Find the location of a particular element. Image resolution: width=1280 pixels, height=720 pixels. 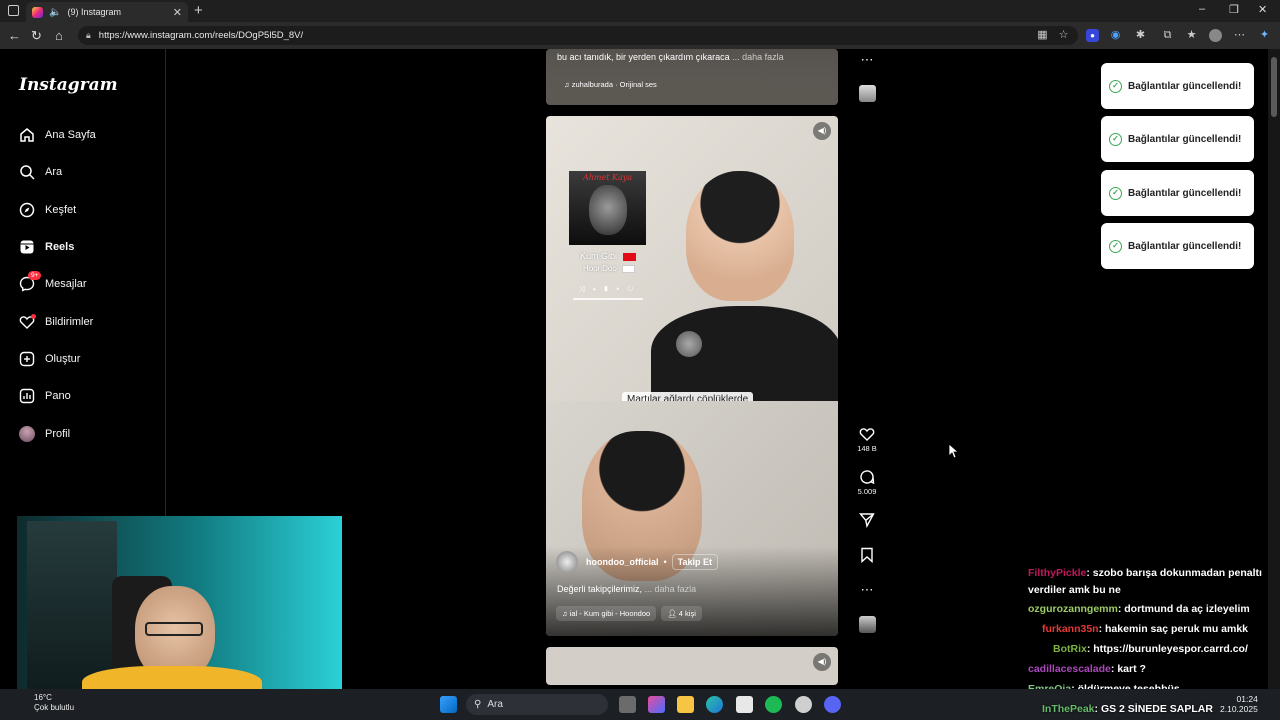

avatar-icon is located at coordinates (26, 434).